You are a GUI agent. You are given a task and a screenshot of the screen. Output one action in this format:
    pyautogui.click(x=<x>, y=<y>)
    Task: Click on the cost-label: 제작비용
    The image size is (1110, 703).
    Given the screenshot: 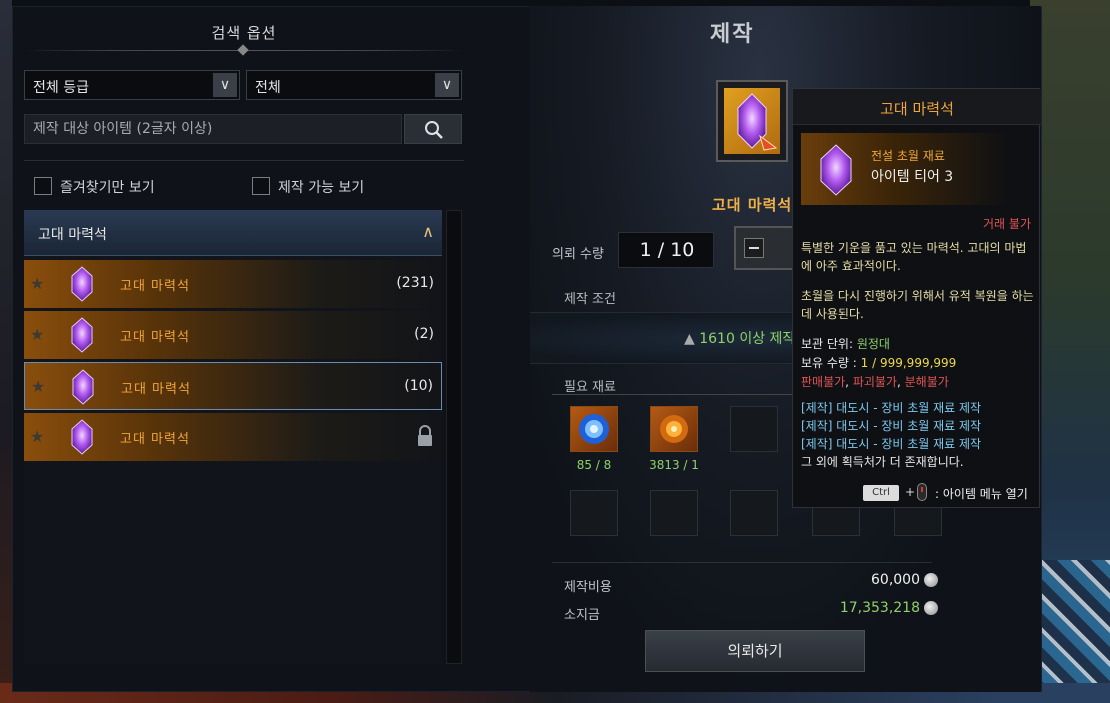 What is the action you would take?
    pyautogui.click(x=588, y=587)
    